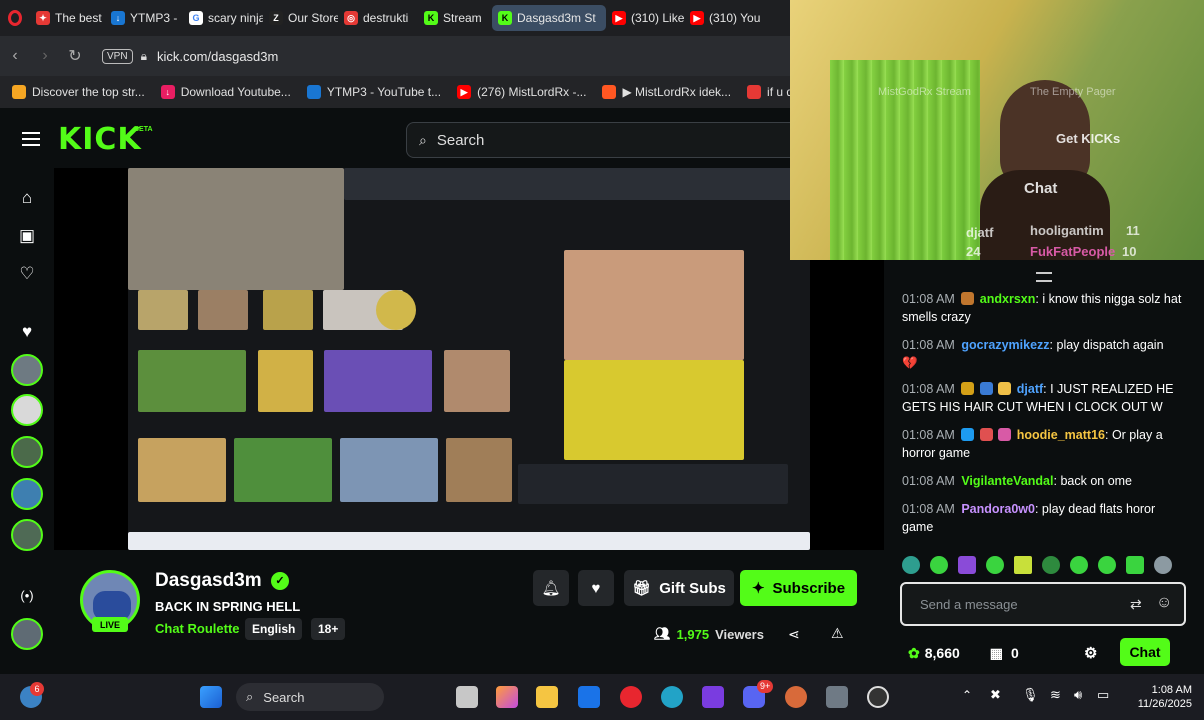  I want to click on opera-menu-icon, so click(15, 18).